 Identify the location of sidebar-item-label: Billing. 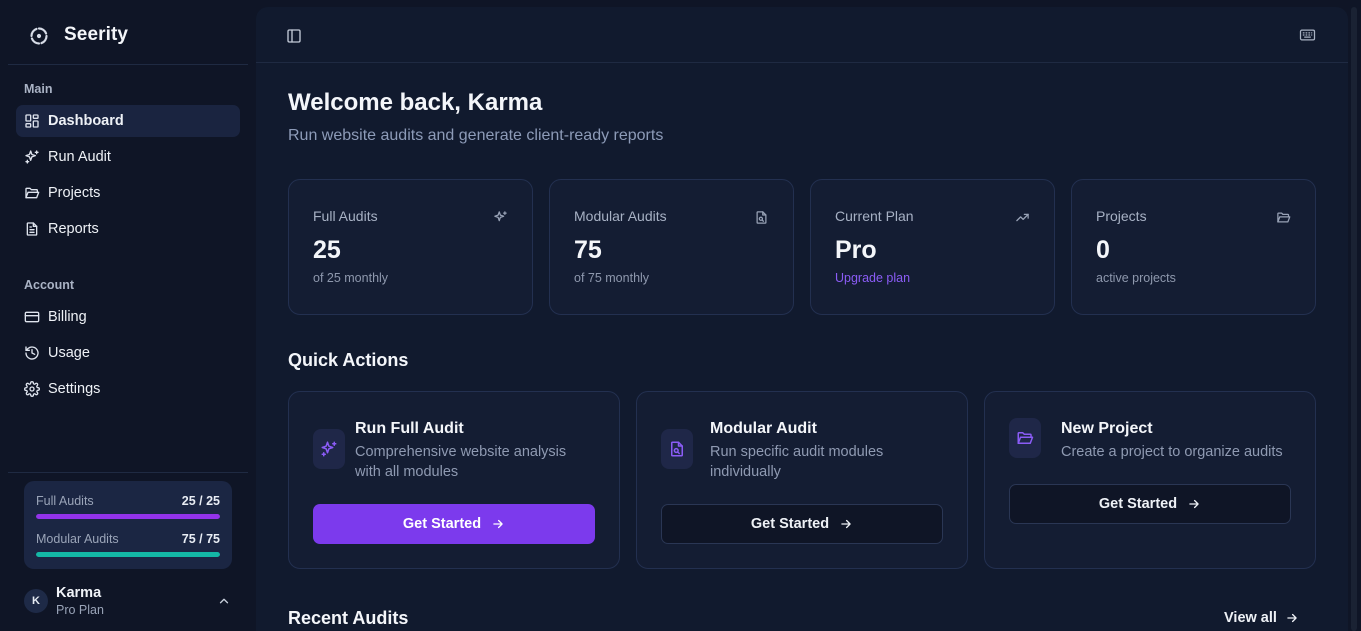
(67, 317).